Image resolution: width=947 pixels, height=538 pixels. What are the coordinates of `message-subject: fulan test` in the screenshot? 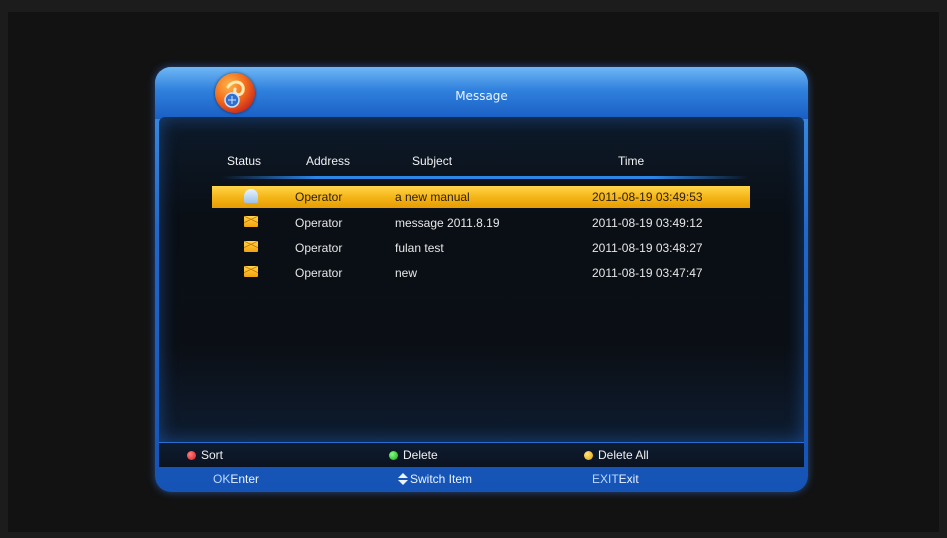 It's located at (419, 248).